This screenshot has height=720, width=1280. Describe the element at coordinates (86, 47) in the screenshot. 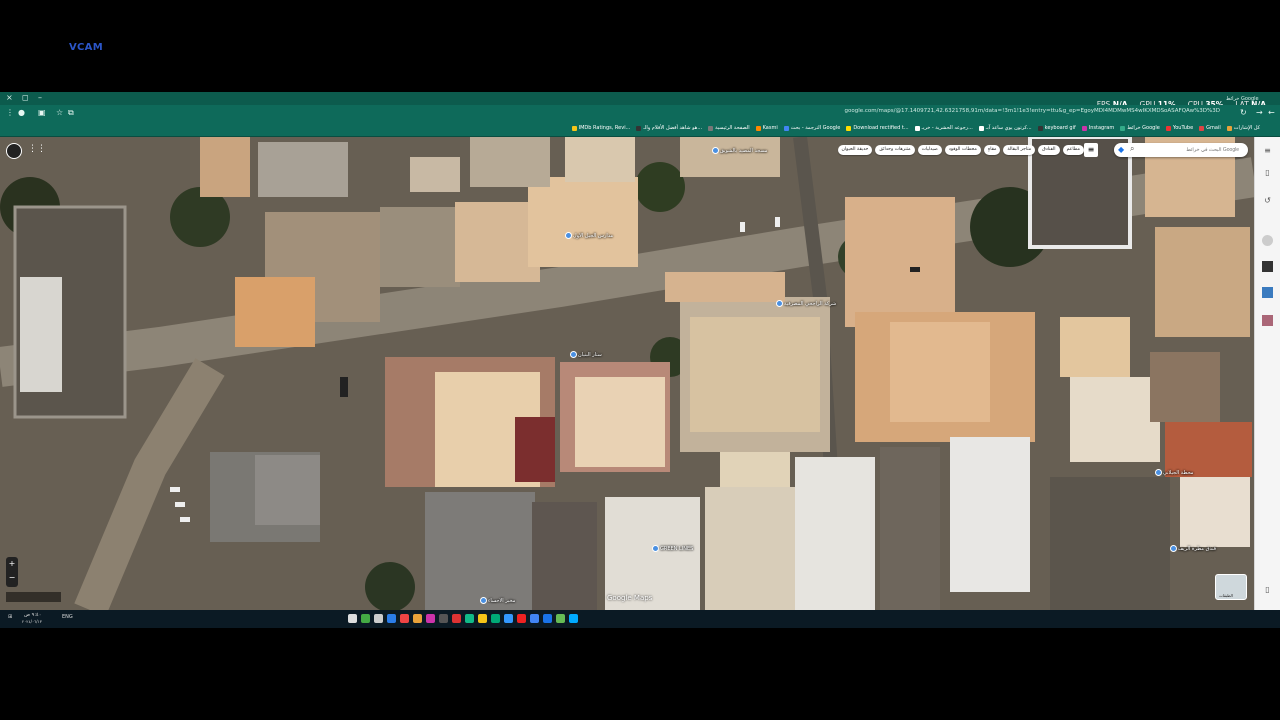

I see `vcam-watermark: VCAM` at that location.